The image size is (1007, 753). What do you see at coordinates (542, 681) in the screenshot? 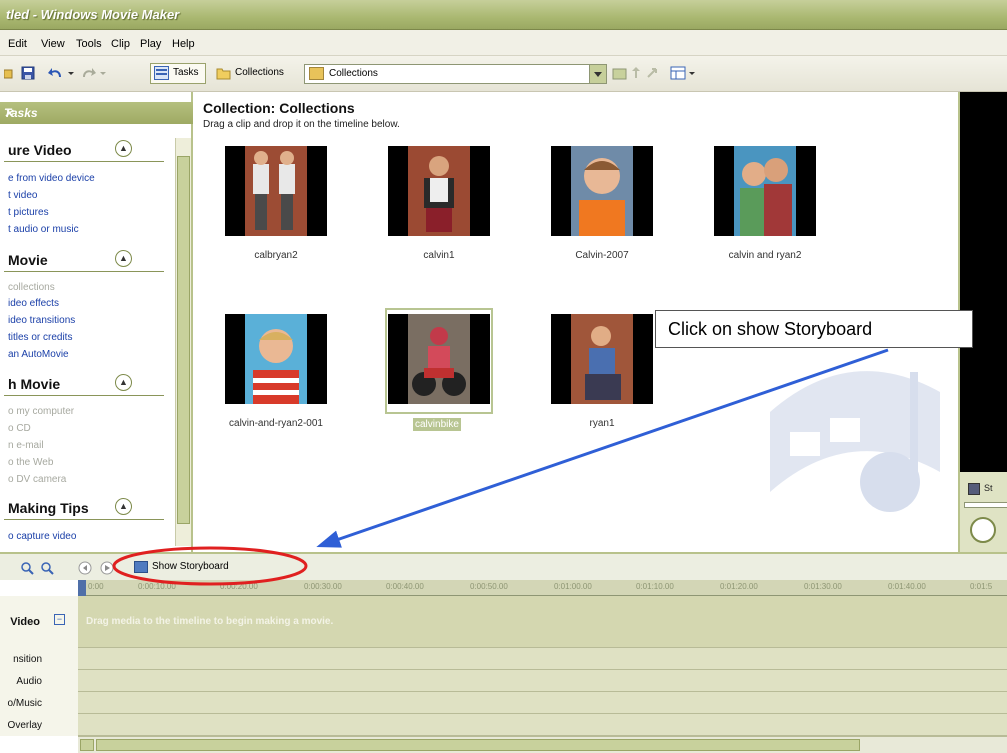
I see `audio-track` at bounding box center [542, 681].